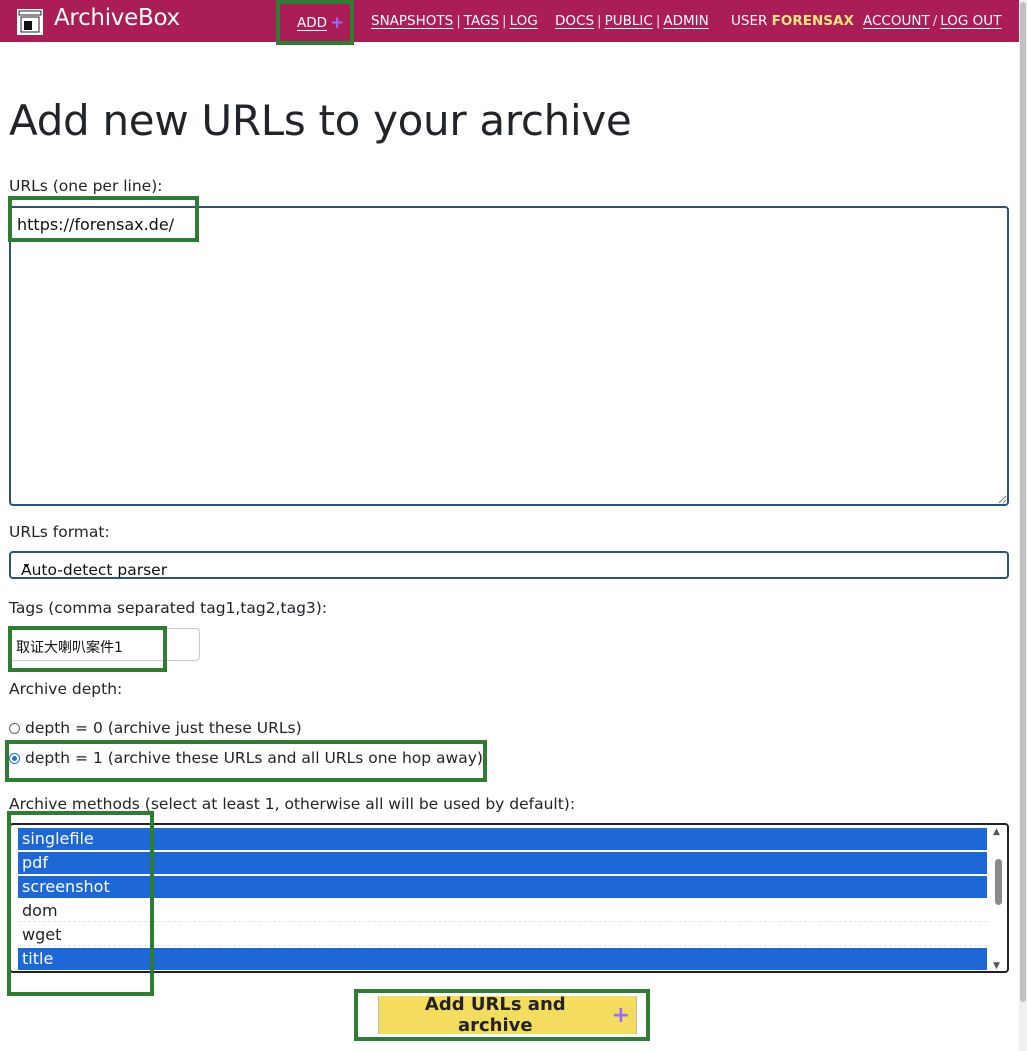 Image resolution: width=1027 pixels, height=1051 pixels. Describe the element at coordinates (412, 21) in the screenshot. I see `nav-snapshots-link: SNAPSHOTS` at that location.